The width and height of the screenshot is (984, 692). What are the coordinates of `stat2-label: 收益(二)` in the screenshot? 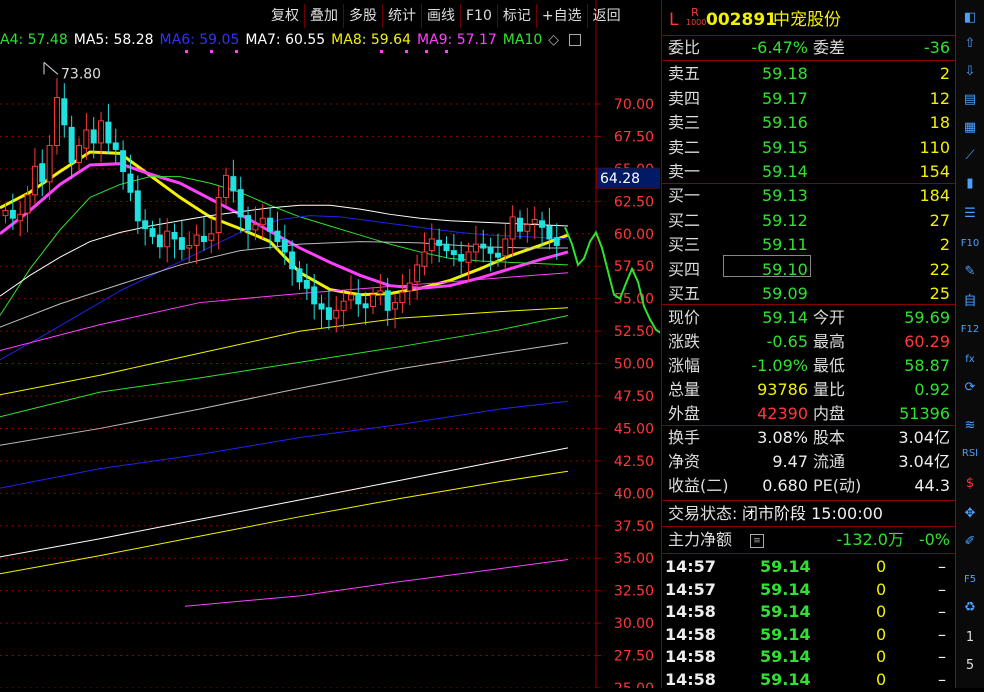 It's located at (698, 485).